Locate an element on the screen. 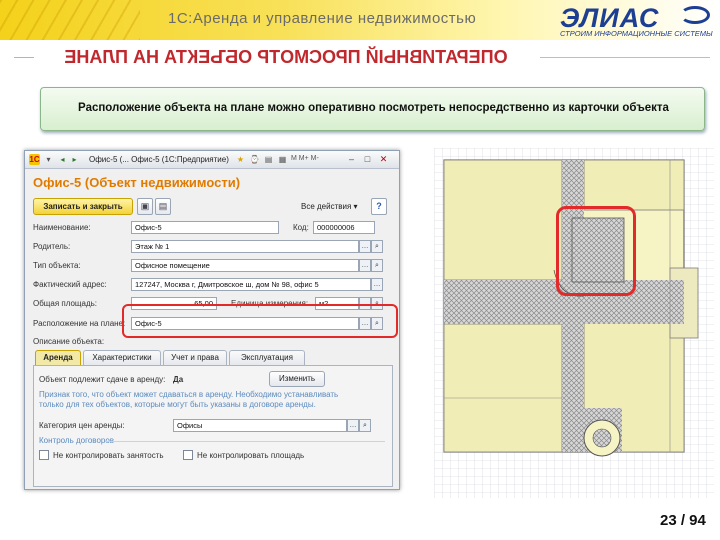 This screenshot has width=720, height=540. contract-control-group-title: Контроль договоров is located at coordinates (77, 440).